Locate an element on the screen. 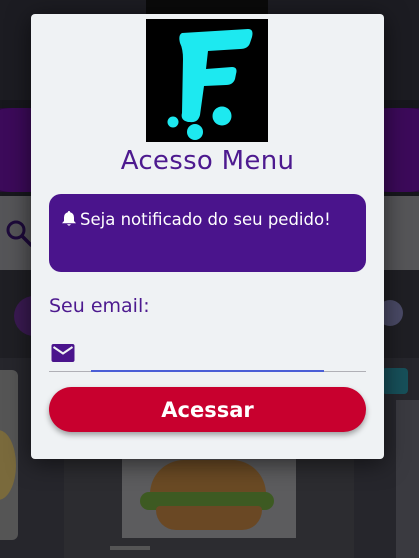 Image resolution: width=419 pixels, height=558 pixels. logo-f-icon is located at coordinates (210, 84).